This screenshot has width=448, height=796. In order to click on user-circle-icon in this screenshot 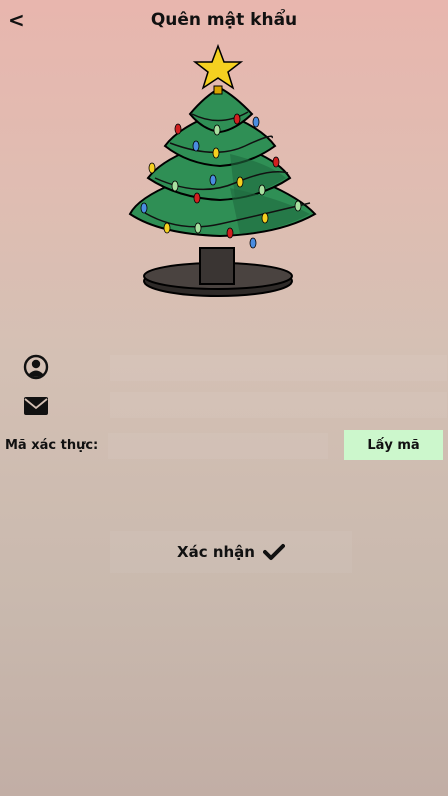, I will do `click(36, 367)`.